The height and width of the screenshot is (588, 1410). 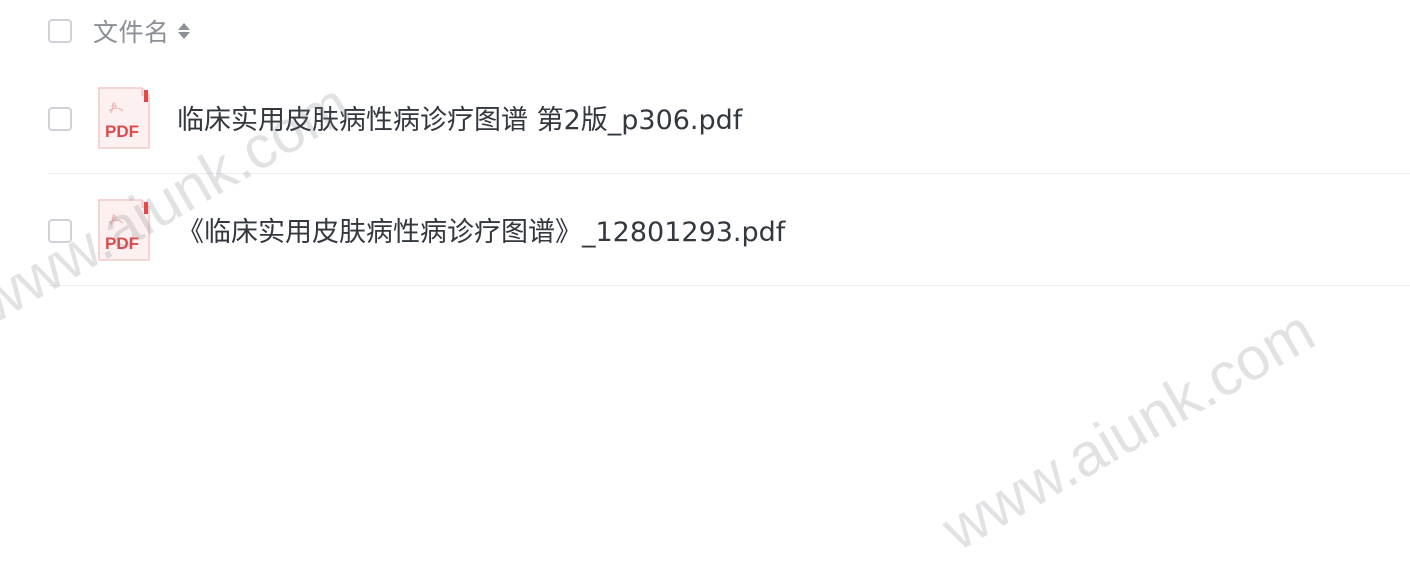 What do you see at coordinates (183, 31) in the screenshot?
I see `sort-icon` at bounding box center [183, 31].